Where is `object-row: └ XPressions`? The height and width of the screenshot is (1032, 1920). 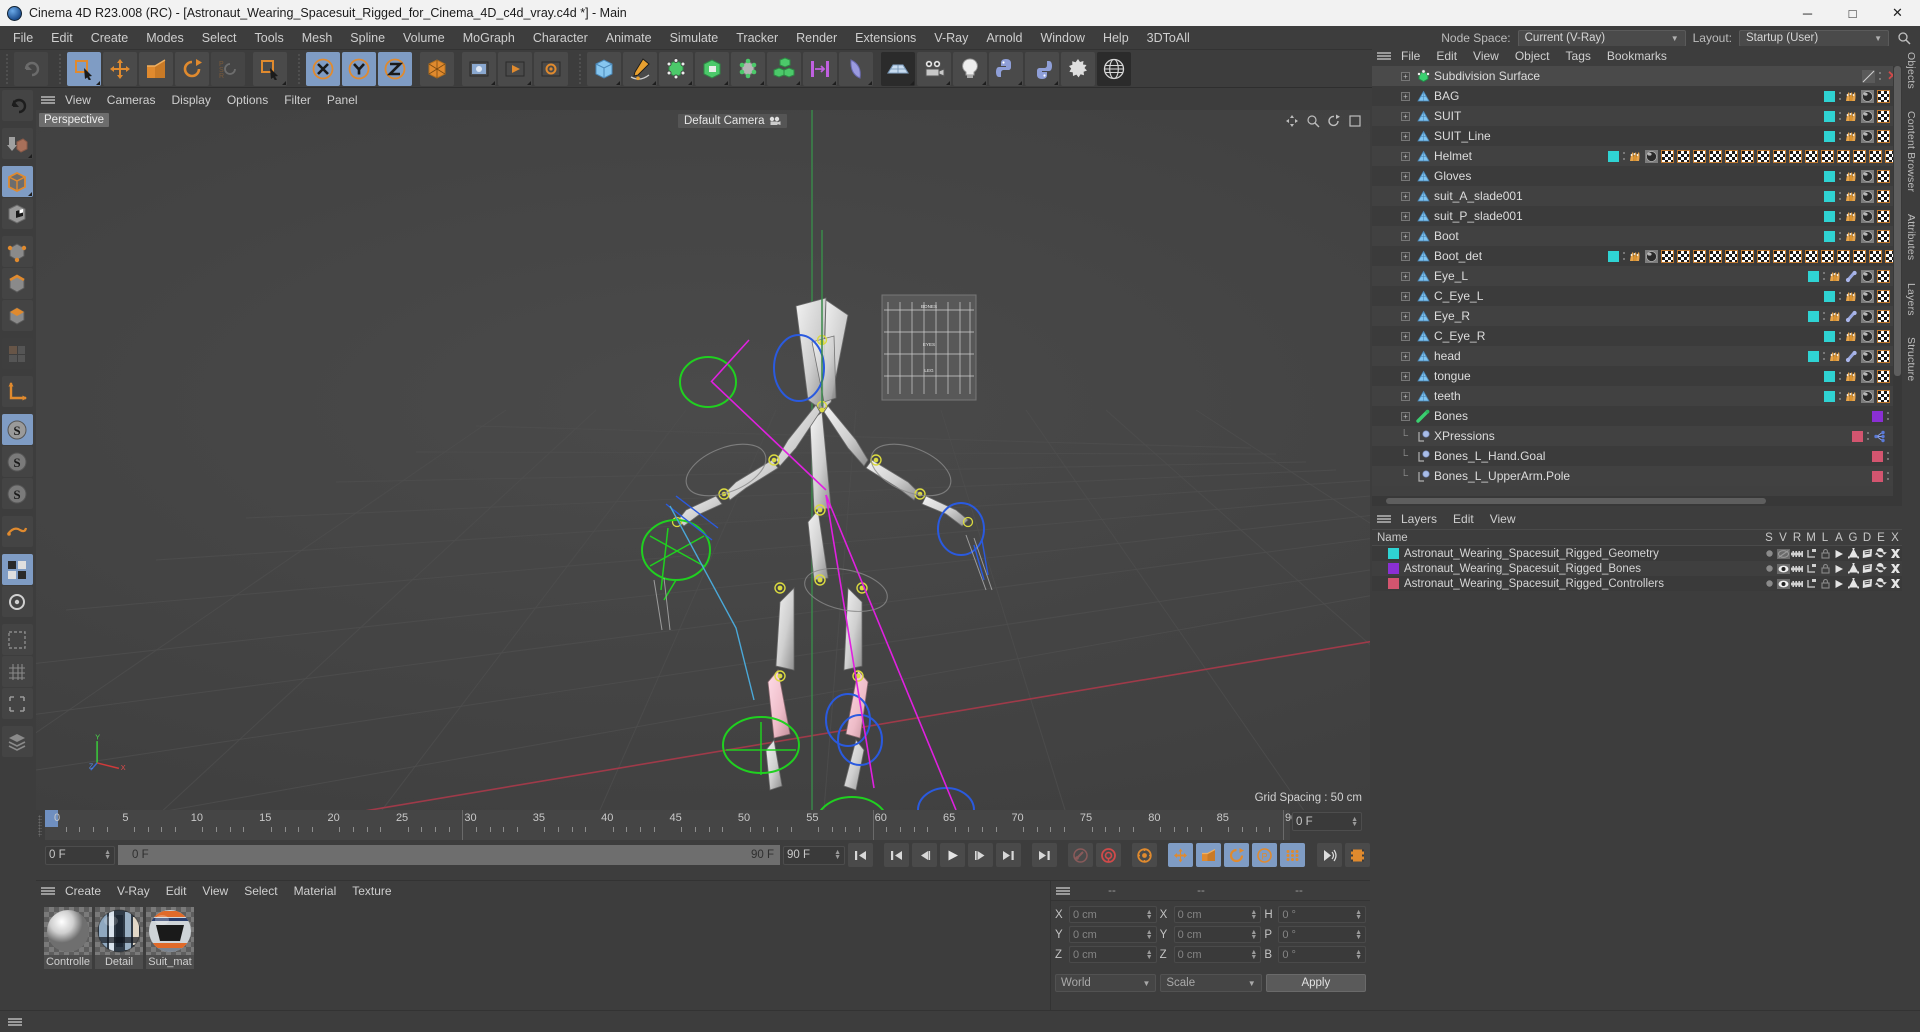 object-row: └ XPressions is located at coordinates (1637, 436).